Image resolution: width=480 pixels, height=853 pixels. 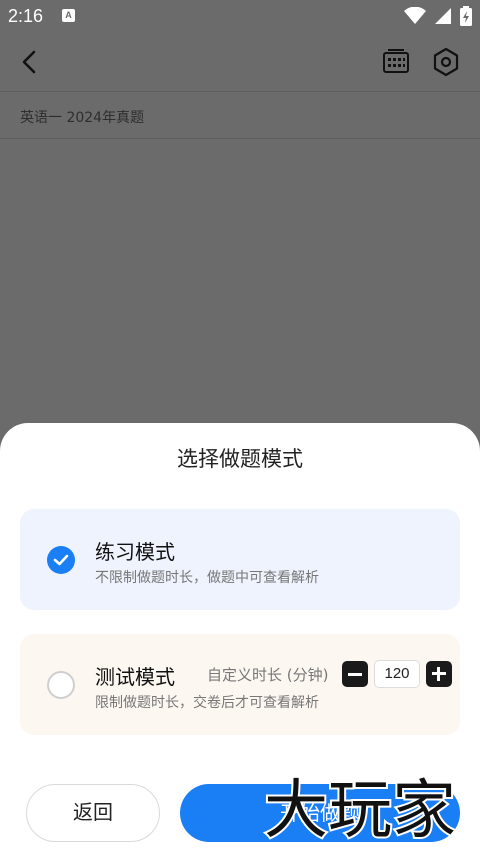 I want to click on signal-icon, so click(x=443, y=16).